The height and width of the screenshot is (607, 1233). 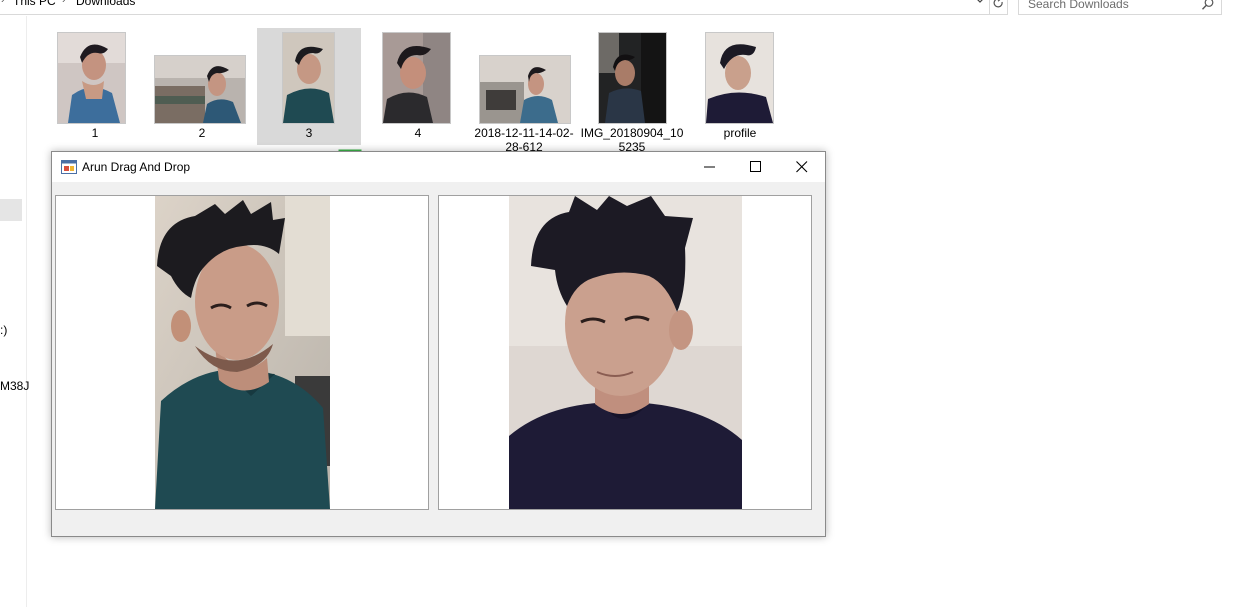 I want to click on dropped-image-right, so click(x=625, y=352).